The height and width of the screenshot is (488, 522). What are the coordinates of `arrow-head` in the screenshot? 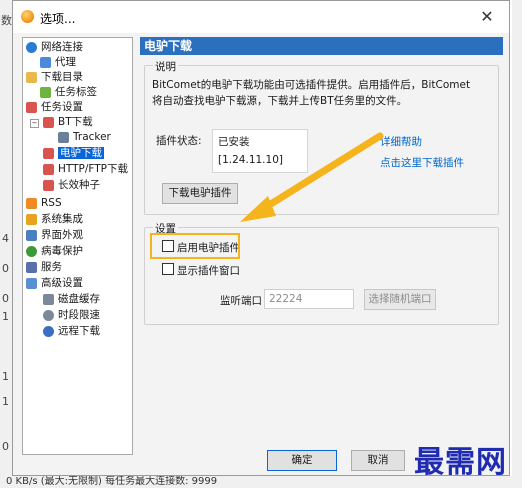 It's located at (258, 209).